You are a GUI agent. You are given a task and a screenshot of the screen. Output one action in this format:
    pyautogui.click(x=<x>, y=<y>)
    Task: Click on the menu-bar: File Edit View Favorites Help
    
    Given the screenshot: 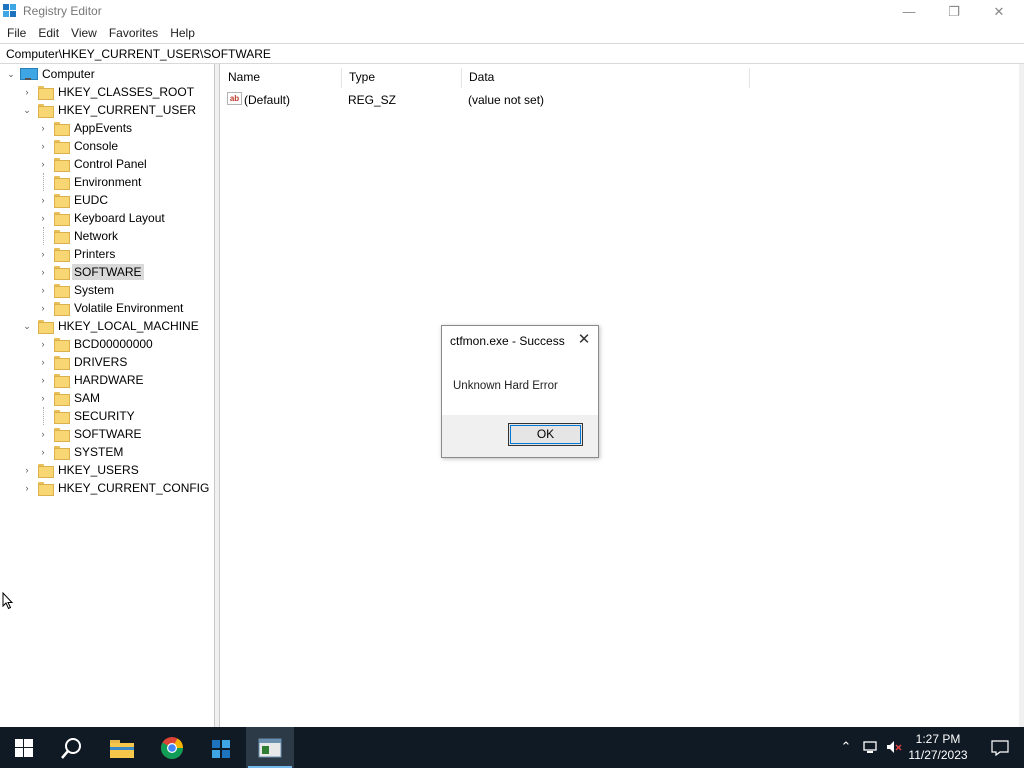 What is the action you would take?
    pyautogui.click(x=512, y=33)
    